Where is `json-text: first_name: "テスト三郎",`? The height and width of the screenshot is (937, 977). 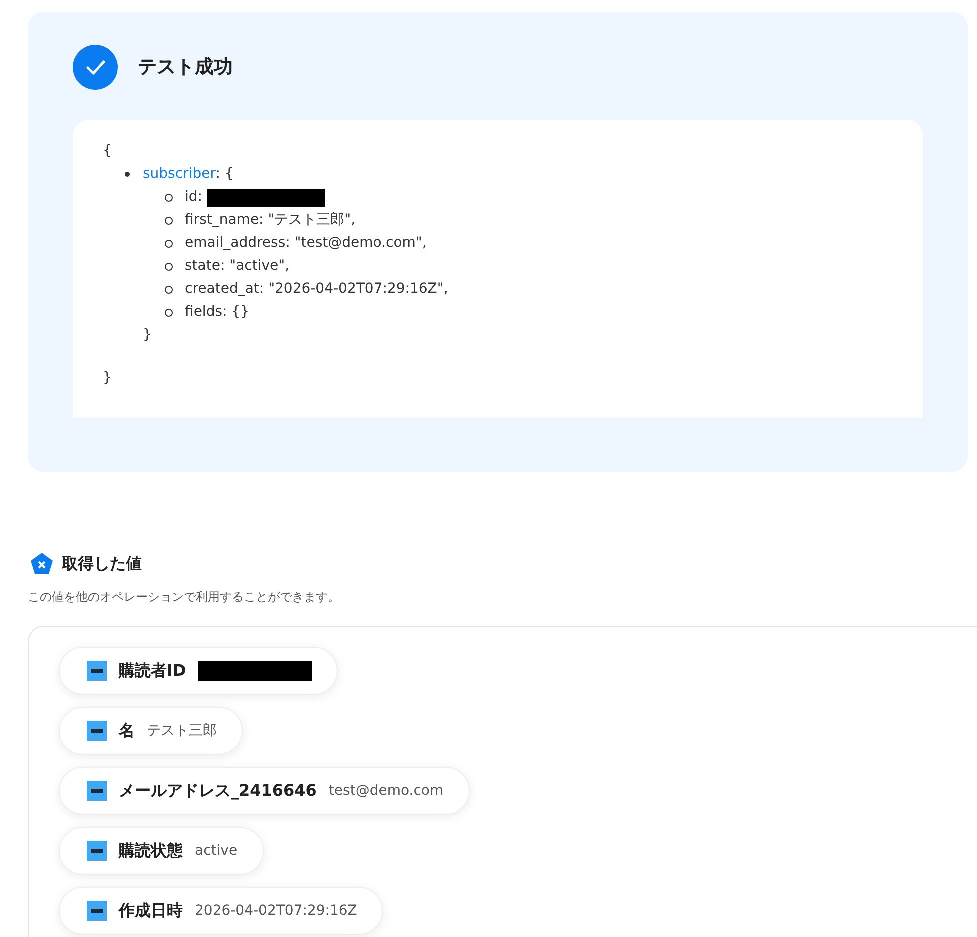 json-text: first_name: "テスト三郎", is located at coordinates (270, 220).